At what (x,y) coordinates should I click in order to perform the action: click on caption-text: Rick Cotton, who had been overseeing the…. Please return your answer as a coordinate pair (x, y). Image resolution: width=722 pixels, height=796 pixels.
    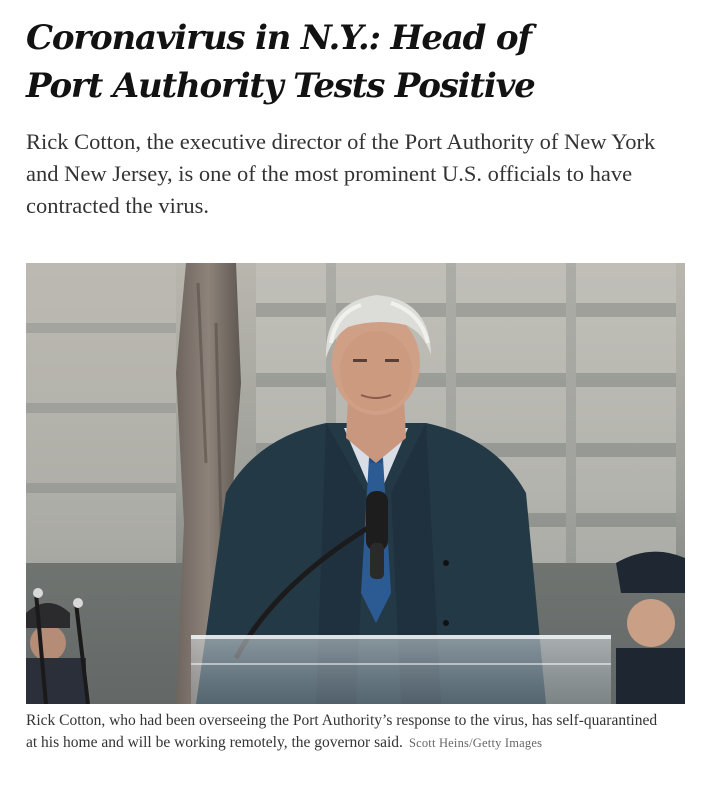
    Looking at the image, I should click on (342, 731).